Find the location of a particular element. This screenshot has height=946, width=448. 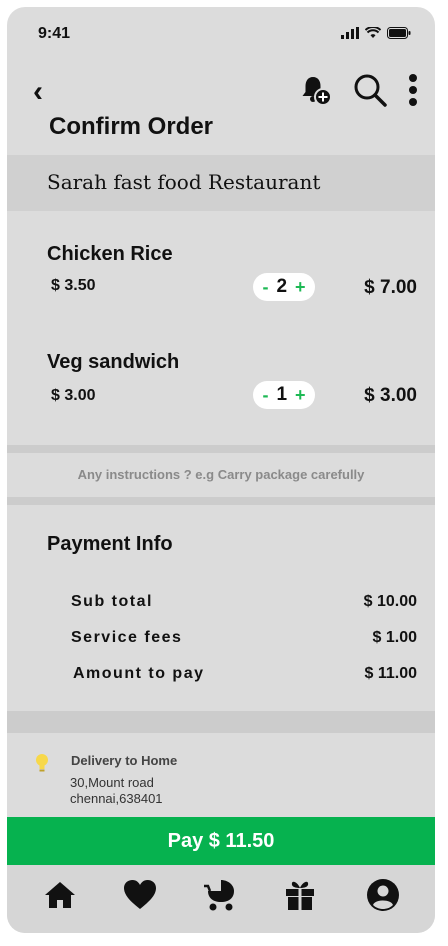

item-name: Veg sandwich is located at coordinates (113, 362).